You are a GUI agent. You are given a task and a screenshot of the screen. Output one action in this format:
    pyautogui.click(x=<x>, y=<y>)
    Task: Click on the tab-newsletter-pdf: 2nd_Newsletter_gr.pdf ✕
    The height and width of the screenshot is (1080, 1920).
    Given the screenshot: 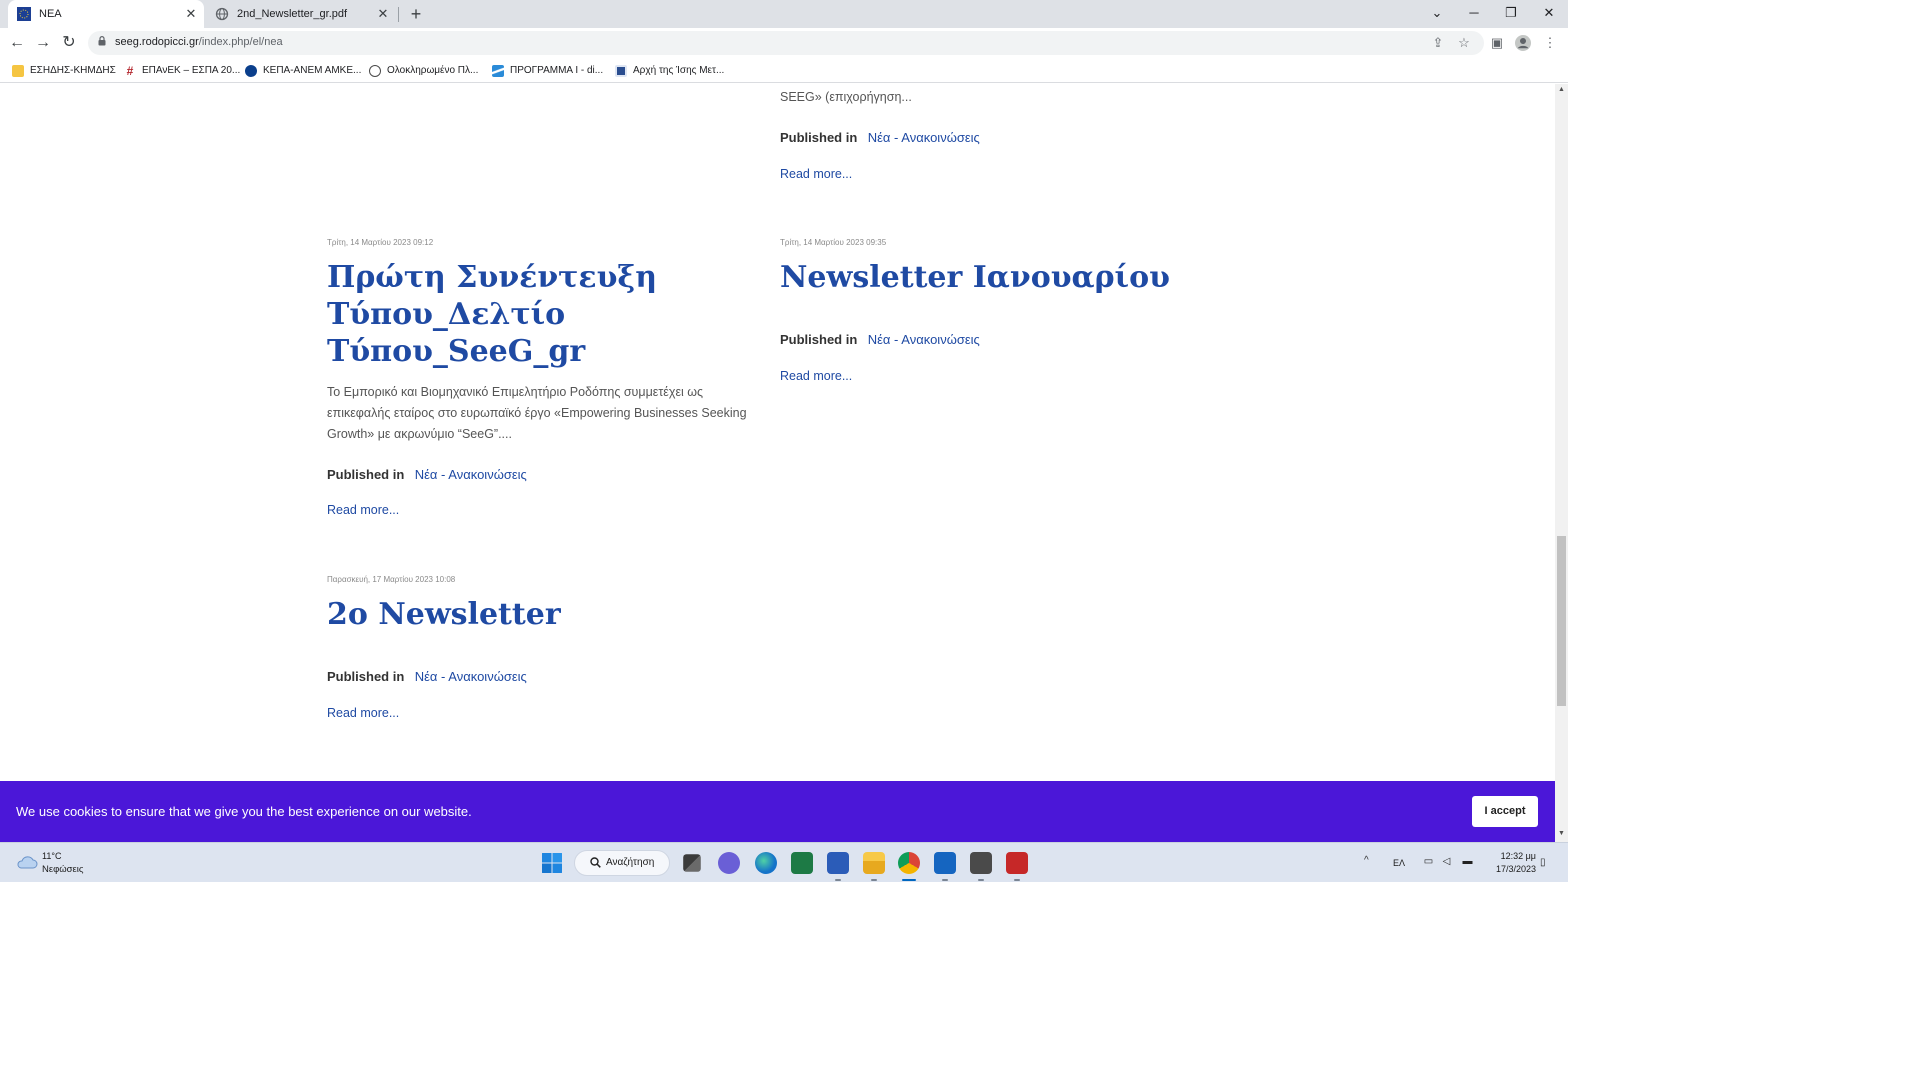 What is the action you would take?
    pyautogui.click(x=301, y=14)
    